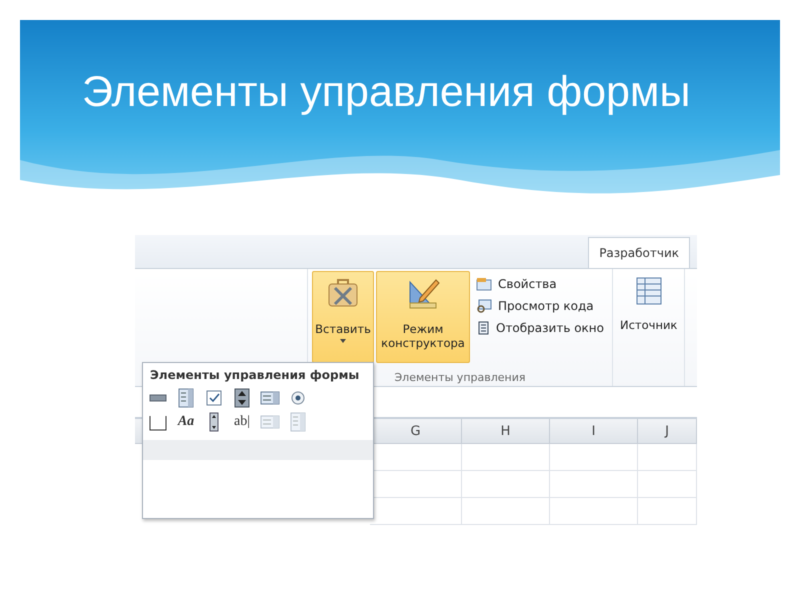 This screenshot has height=600, width=800. What do you see at coordinates (540, 306) in the screenshot?
I see `ribbon-small-button: Просмотр кода` at bounding box center [540, 306].